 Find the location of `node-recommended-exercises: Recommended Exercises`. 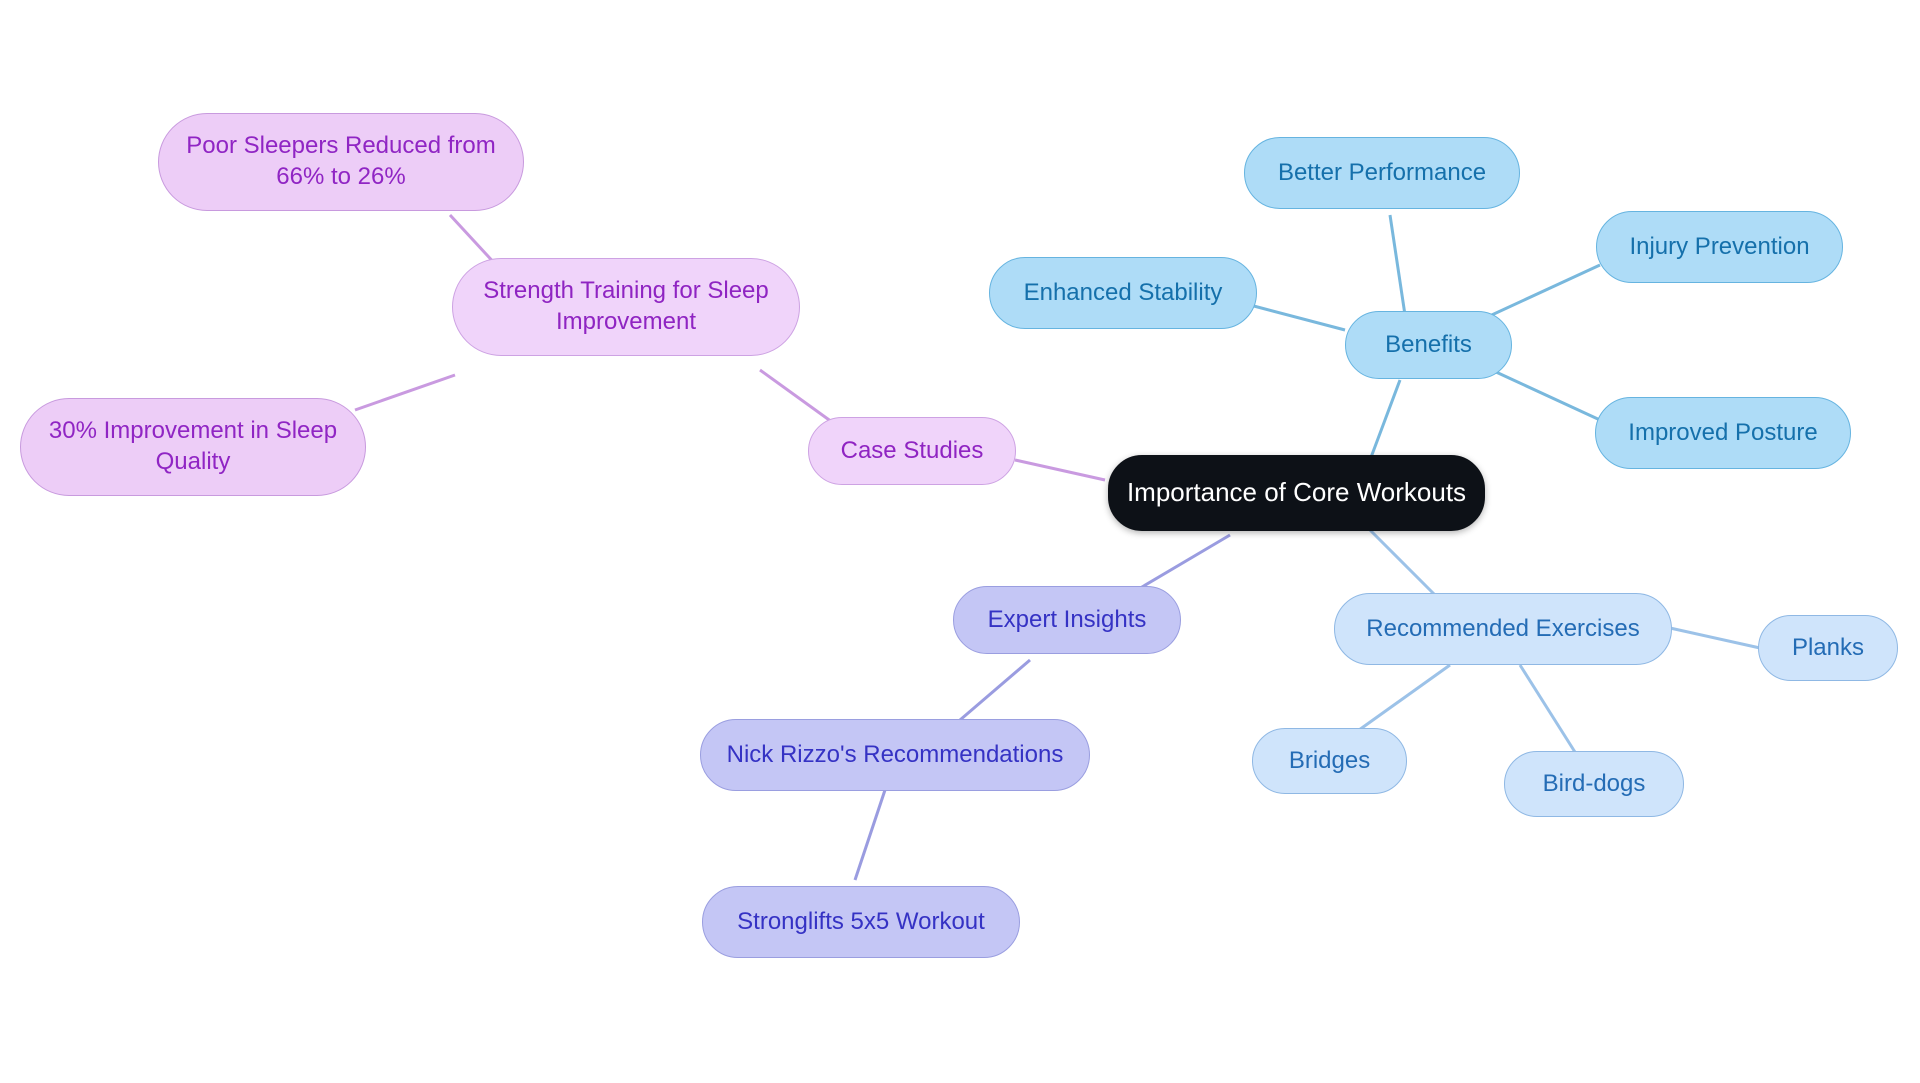

node-recommended-exercises: Recommended Exercises is located at coordinates (1503, 629).